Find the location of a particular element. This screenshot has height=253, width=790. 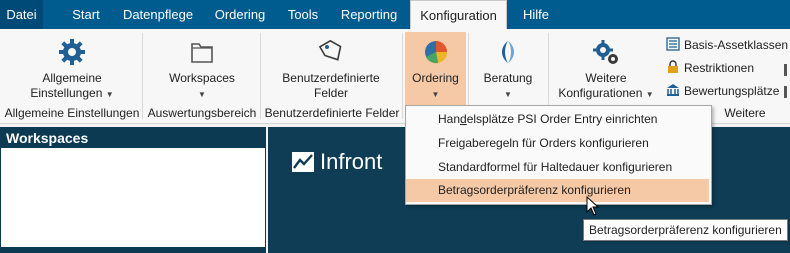

workspaces-button: Workspaces ▼ is located at coordinates (202, 69).